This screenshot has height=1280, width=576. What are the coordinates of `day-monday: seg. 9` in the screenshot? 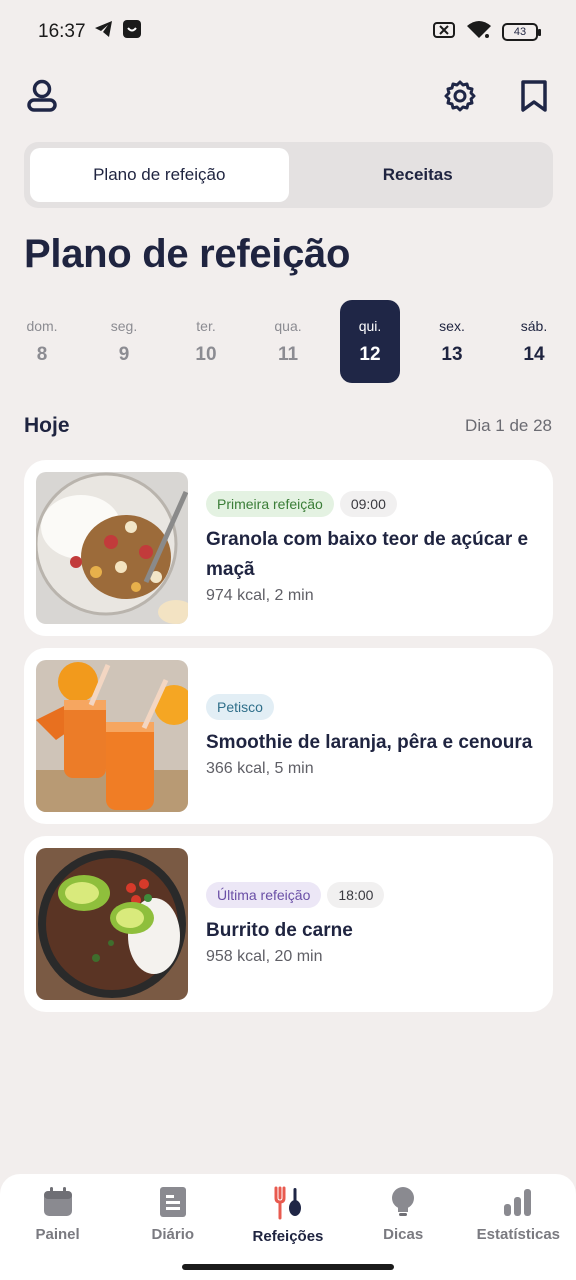 It's located at (124, 341).